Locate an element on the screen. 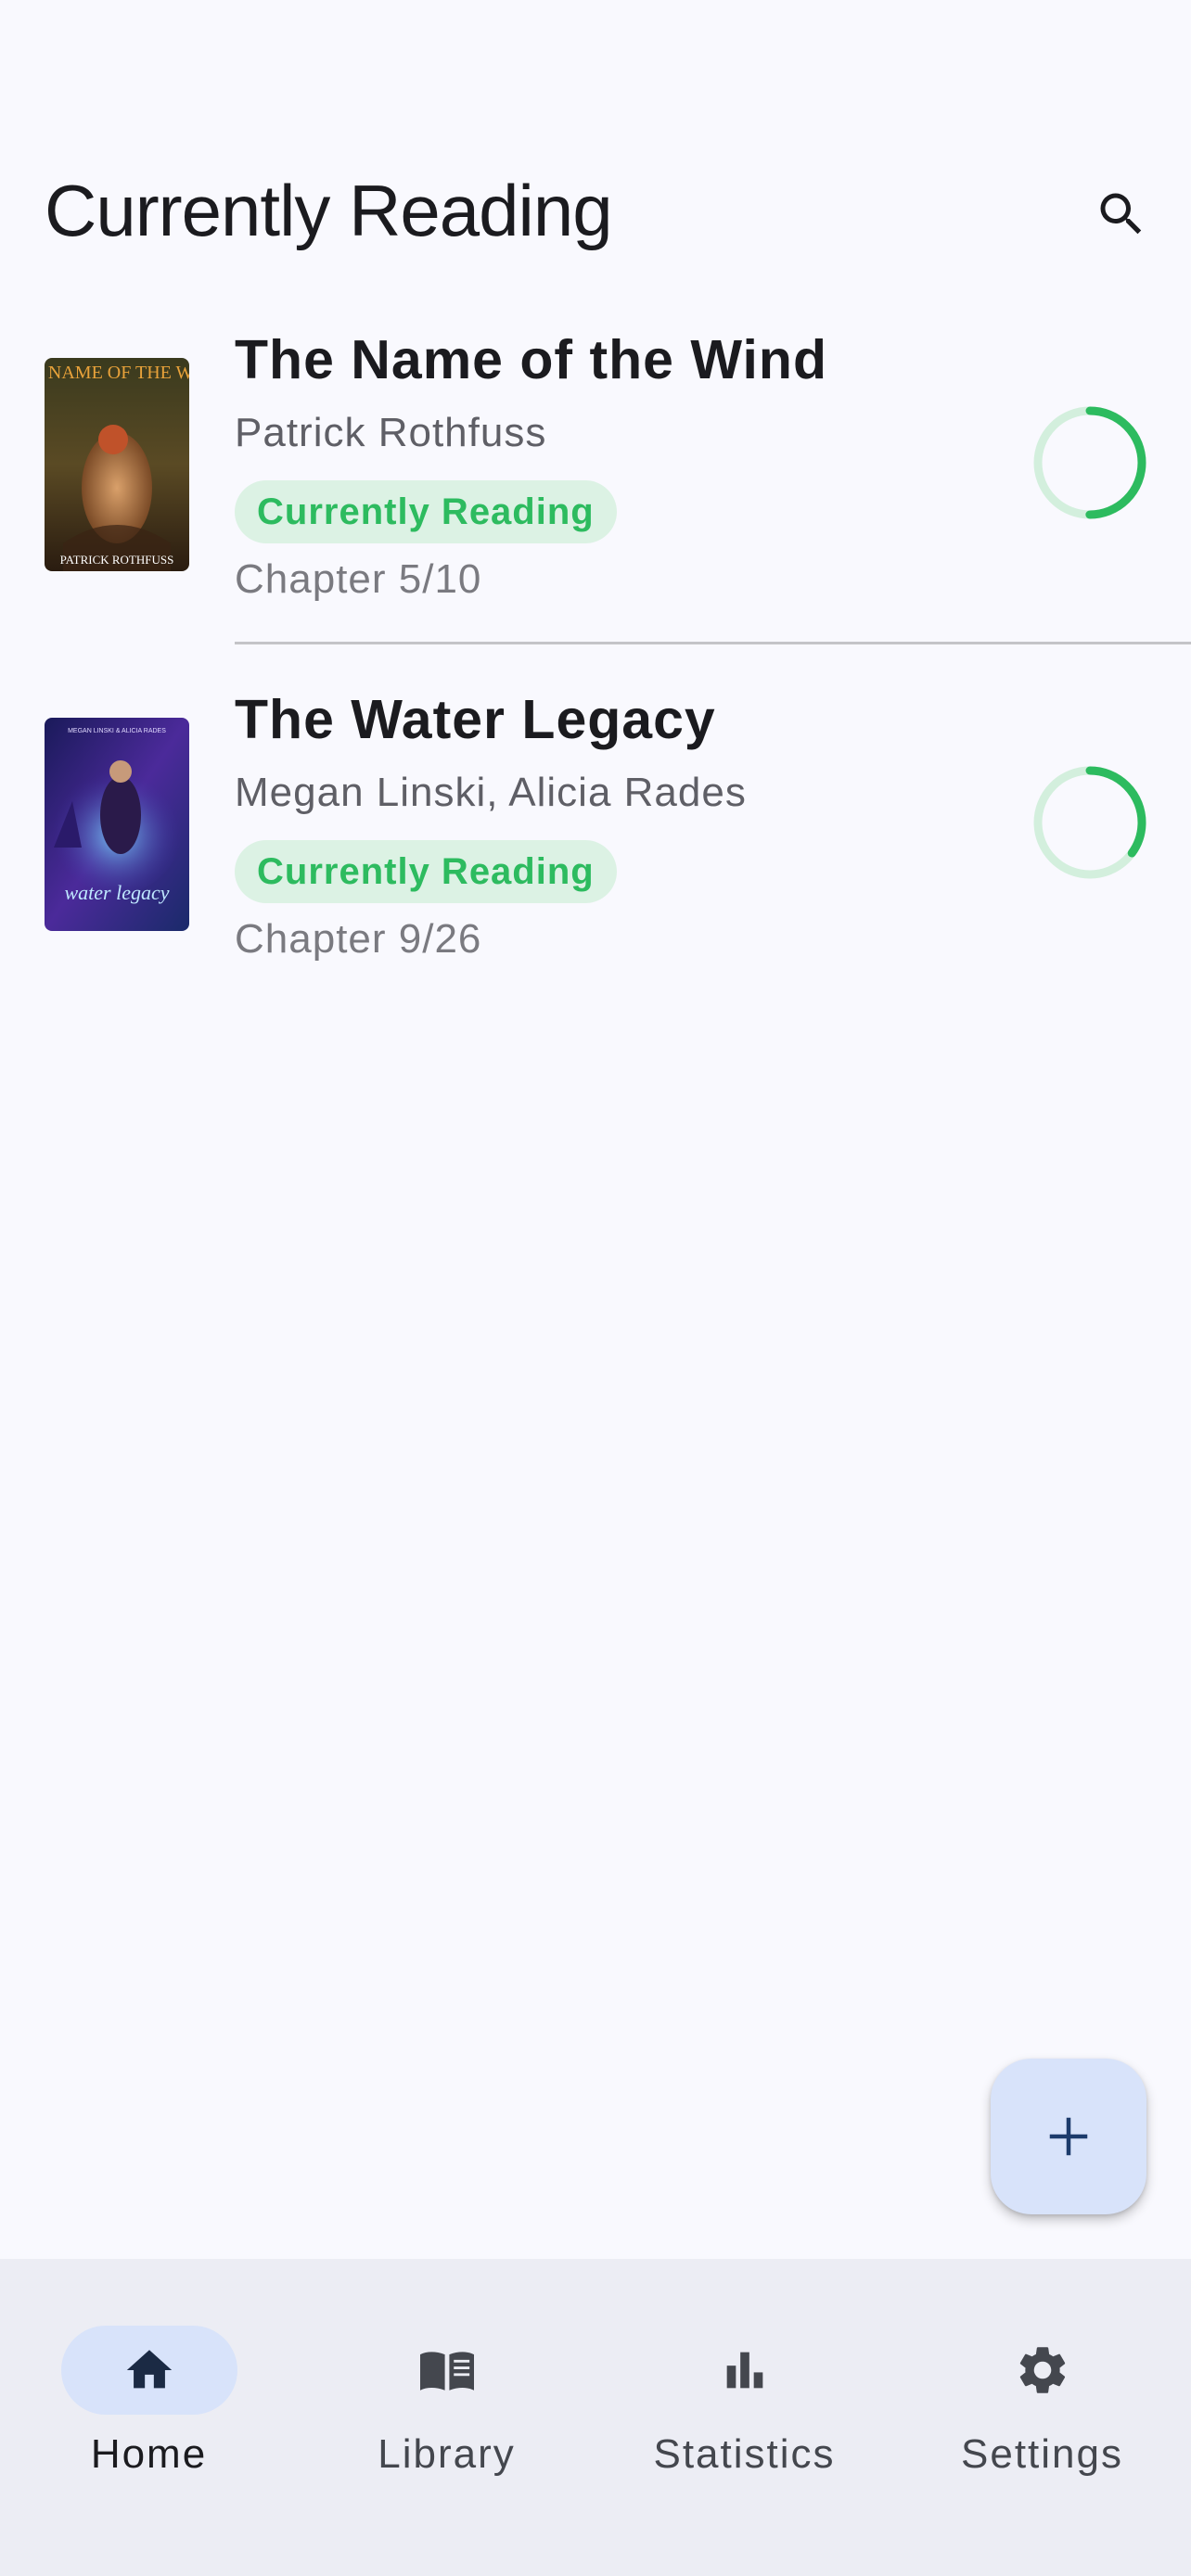  book-author: Megan Linski, Alicia Rades is located at coordinates (491, 793).